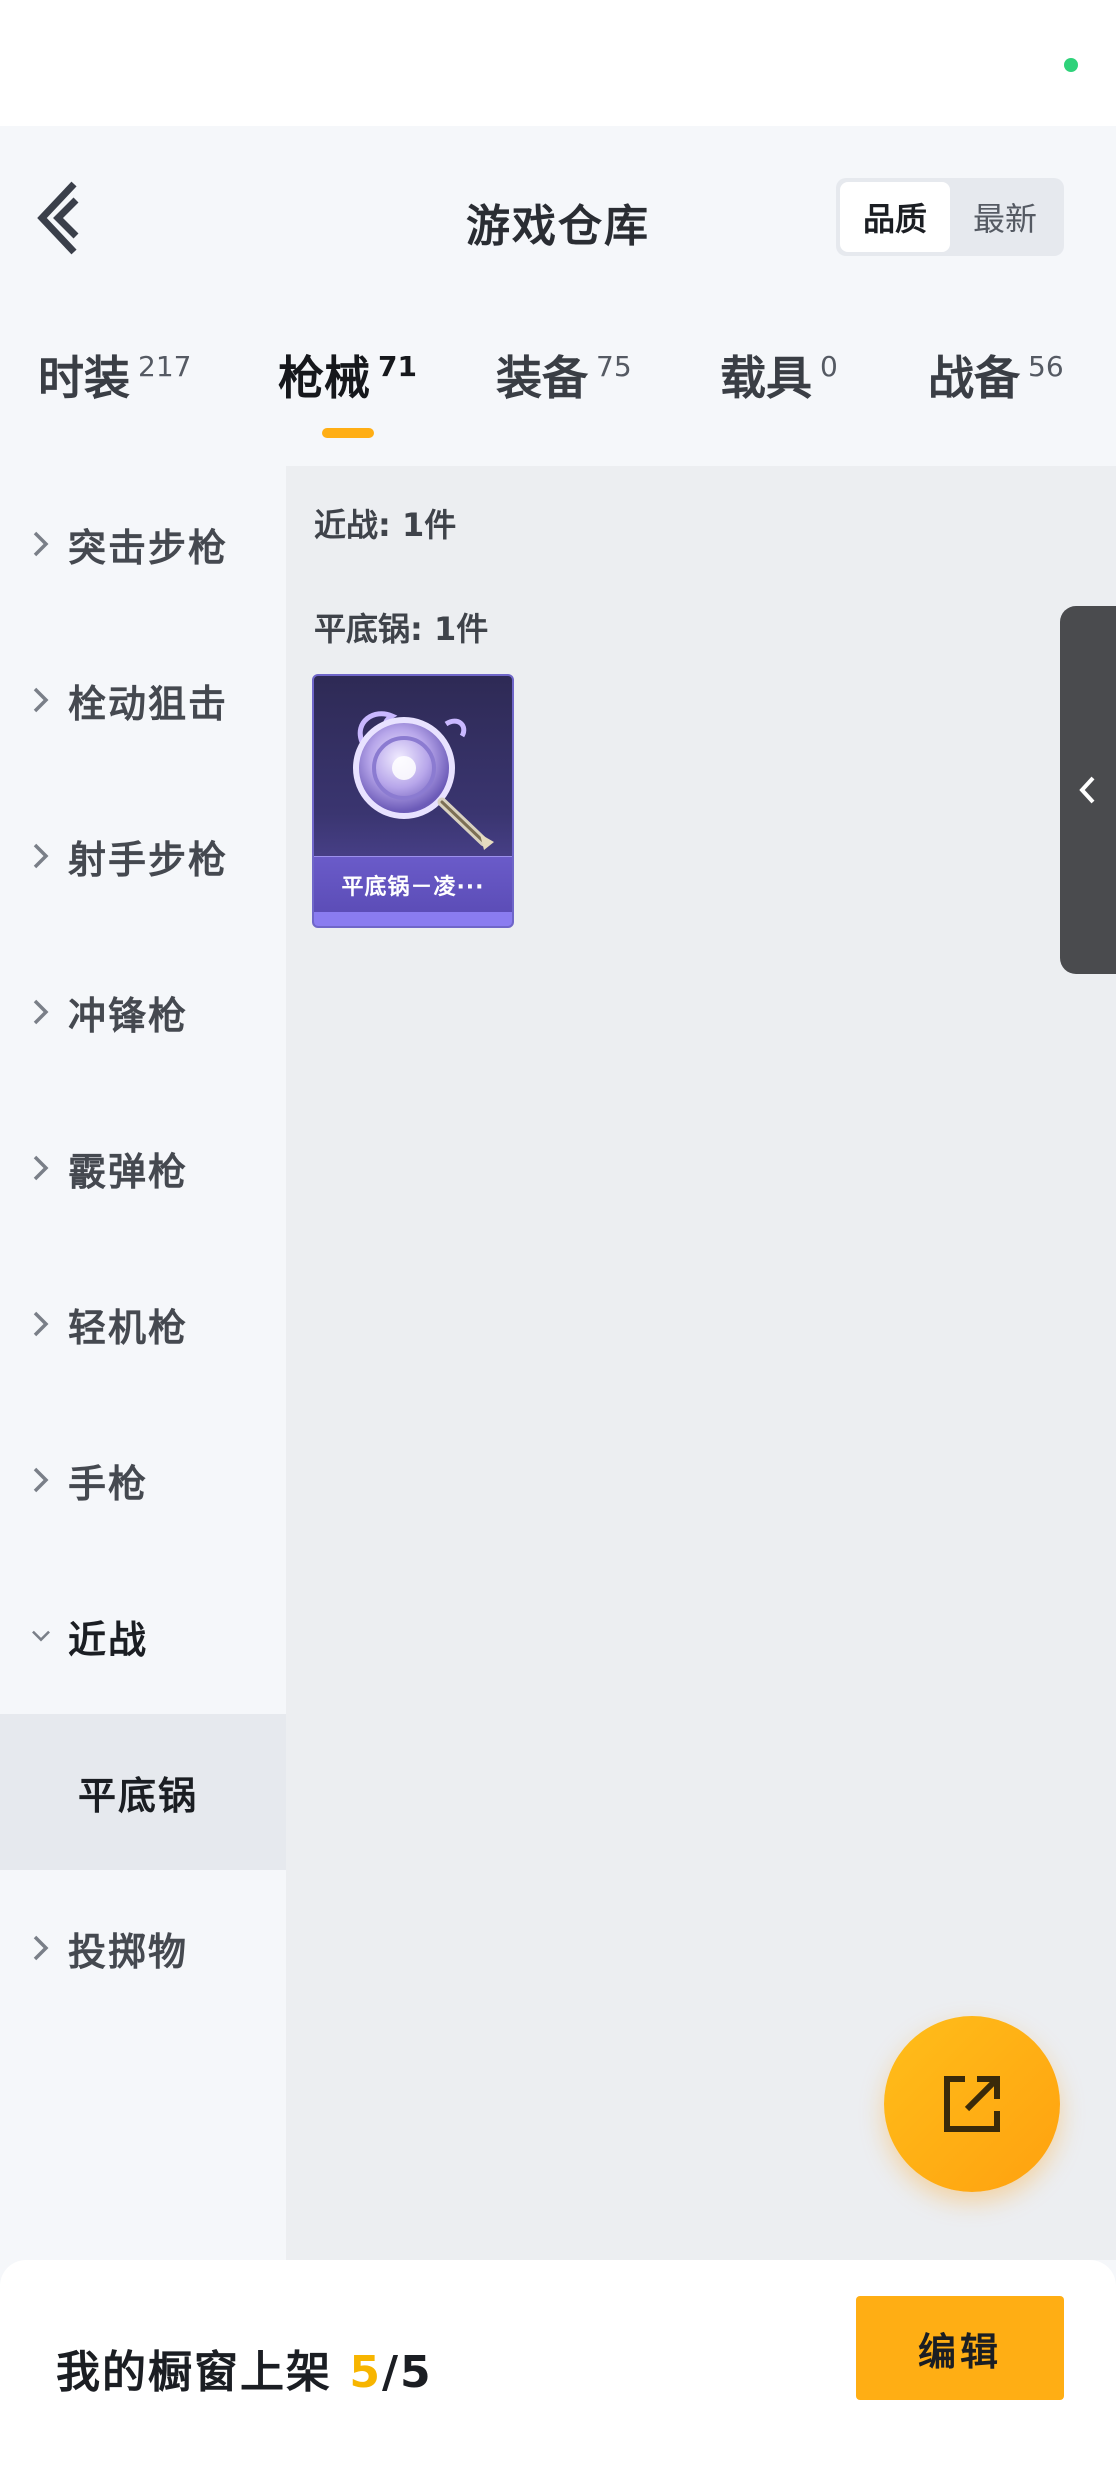 Image resolution: width=1116 pixels, height=2484 pixels. I want to click on side-panel-handle, so click(1088, 790).